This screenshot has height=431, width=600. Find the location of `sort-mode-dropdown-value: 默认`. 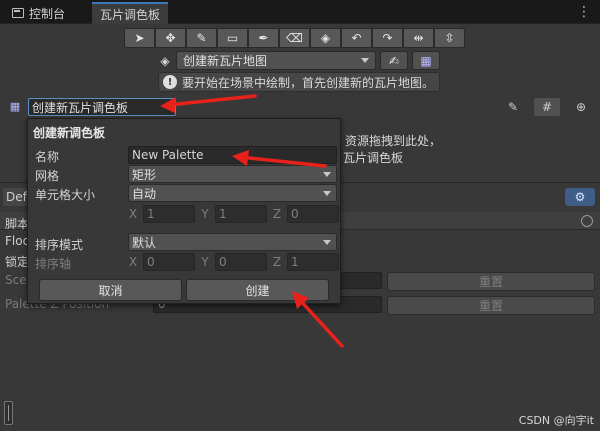

sort-mode-dropdown-value: 默认 is located at coordinates (144, 242).